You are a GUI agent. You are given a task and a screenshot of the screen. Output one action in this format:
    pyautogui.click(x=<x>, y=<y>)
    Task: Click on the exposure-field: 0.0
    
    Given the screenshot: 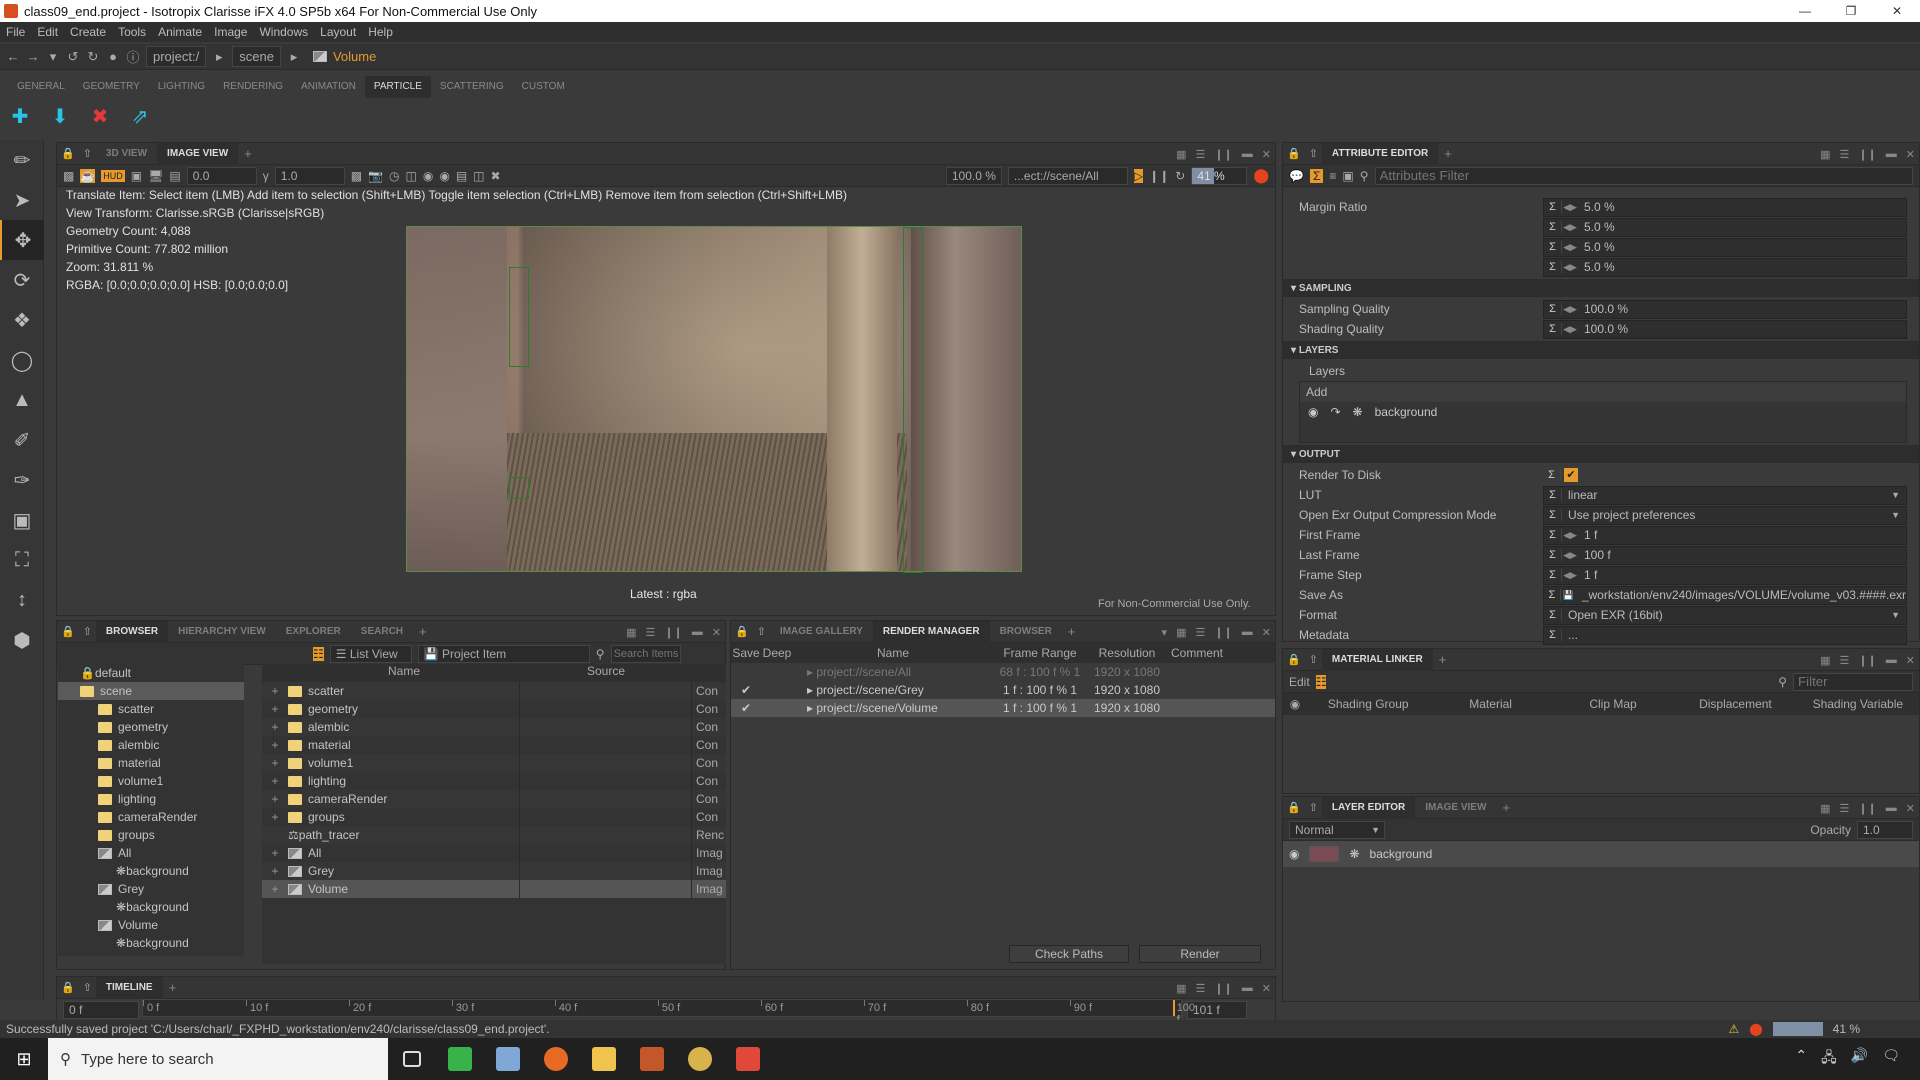 What is the action you would take?
    pyautogui.click(x=221, y=175)
    